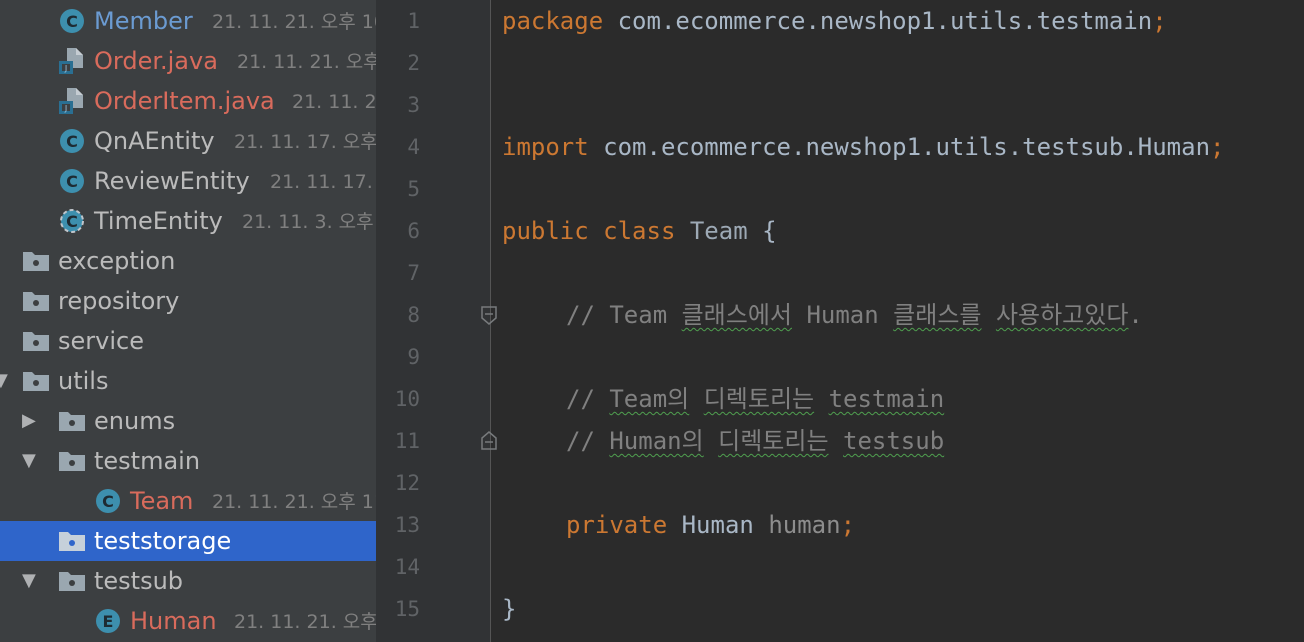 Image resolution: width=1304 pixels, height=642 pixels. What do you see at coordinates (624, 315) in the screenshot?
I see `comment-text: // Team` at bounding box center [624, 315].